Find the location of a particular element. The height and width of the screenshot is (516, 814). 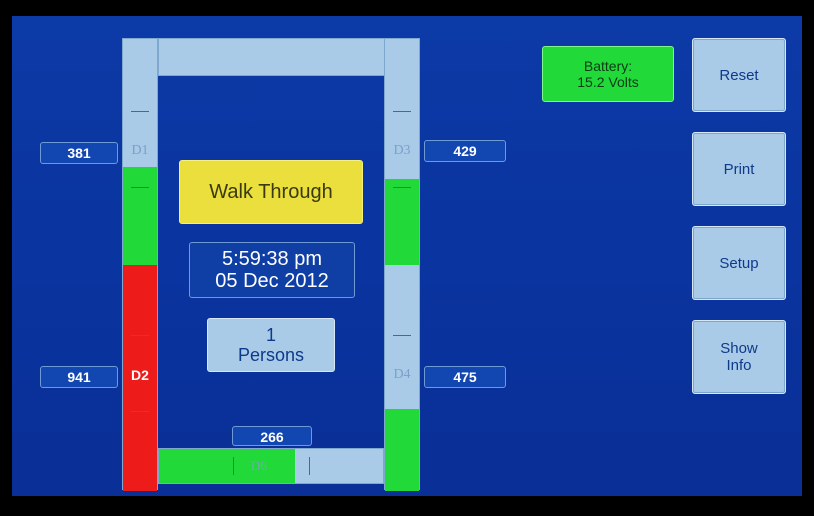

clock-time: 5:59:38 pm is located at coordinates (272, 259).